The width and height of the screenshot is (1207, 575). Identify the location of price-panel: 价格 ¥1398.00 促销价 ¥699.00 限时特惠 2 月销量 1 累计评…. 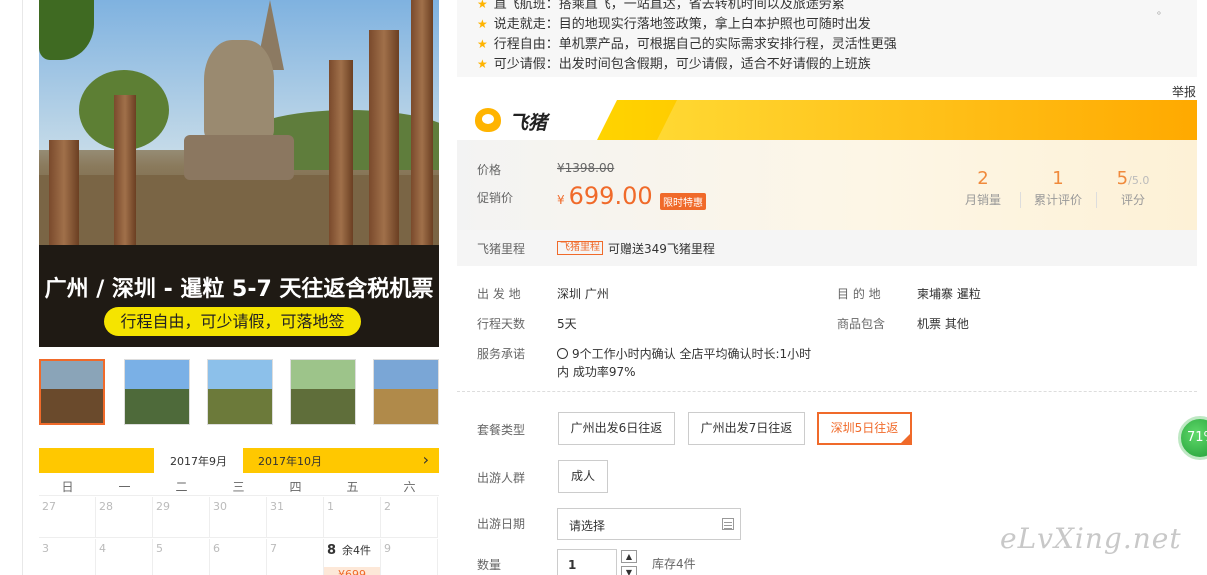
(827, 185).